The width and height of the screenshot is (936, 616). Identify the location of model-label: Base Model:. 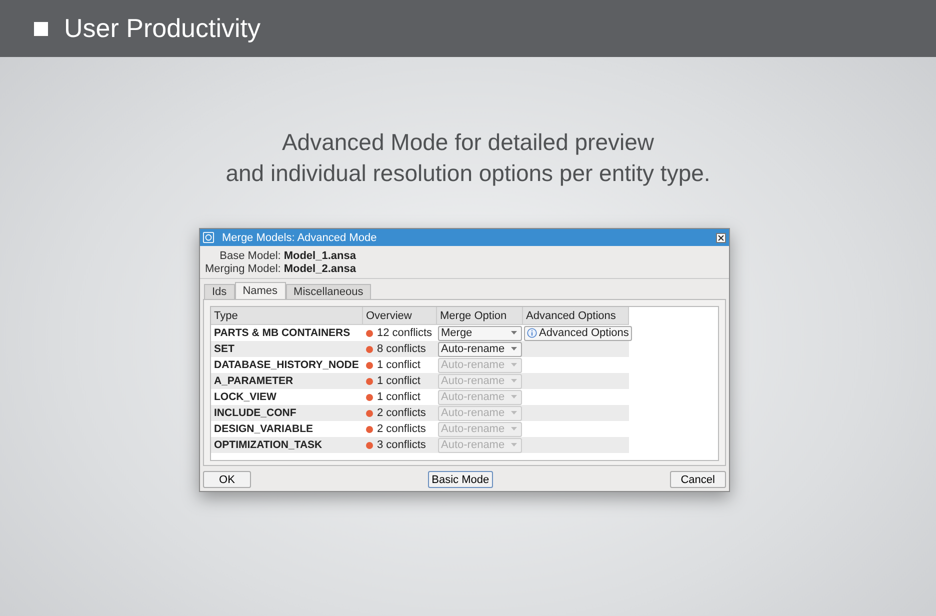
(249, 256).